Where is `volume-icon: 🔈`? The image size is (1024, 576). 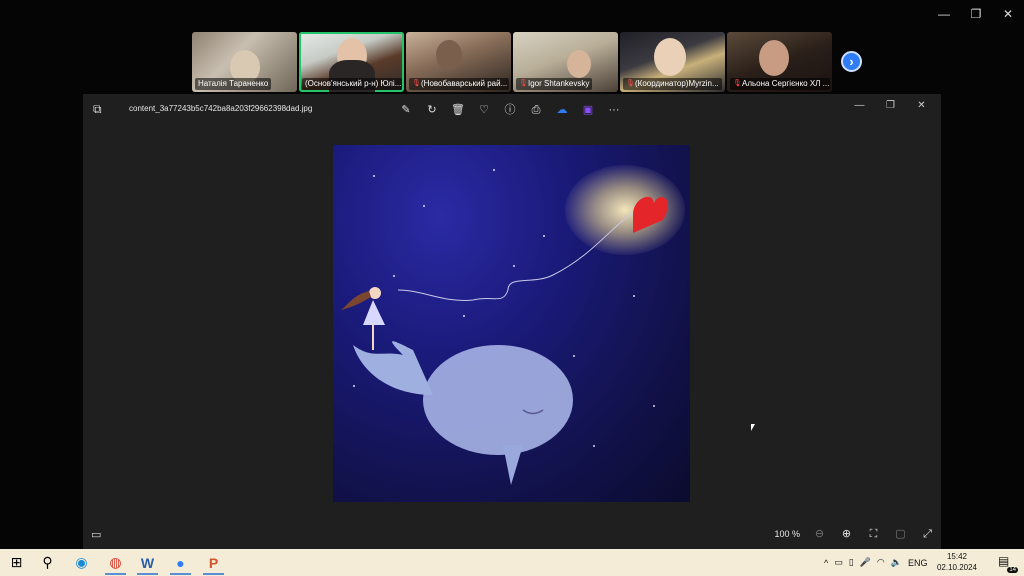
volume-icon: 🔈 is located at coordinates (896, 562).